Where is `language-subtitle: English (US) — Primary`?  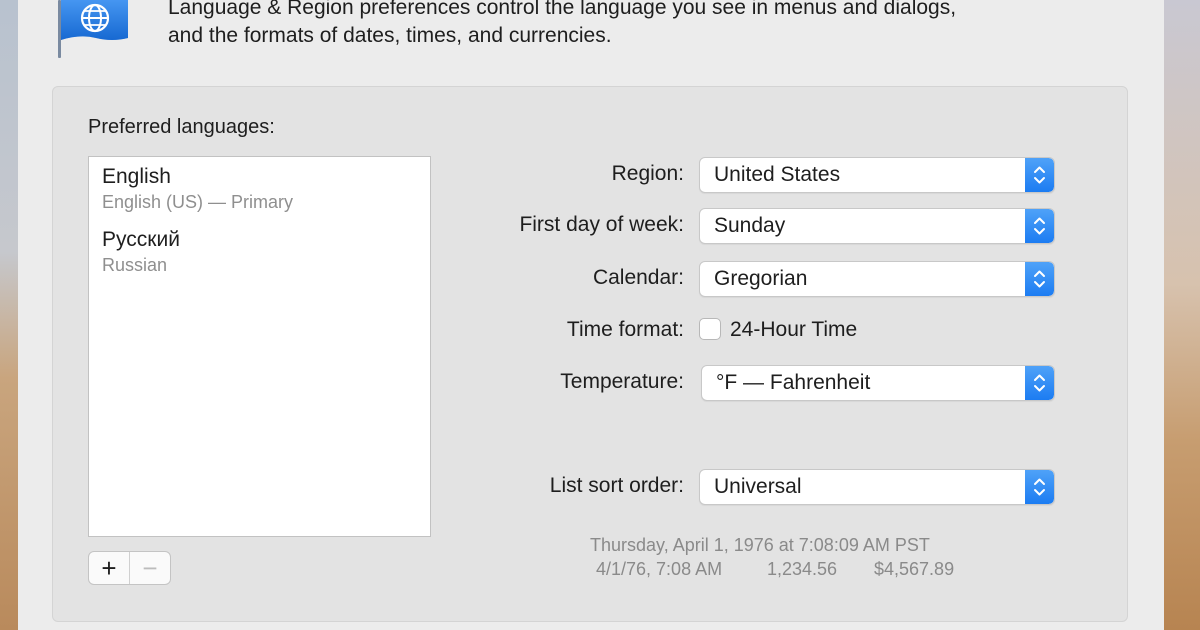
language-subtitle: English (US) — Primary is located at coordinates (198, 202).